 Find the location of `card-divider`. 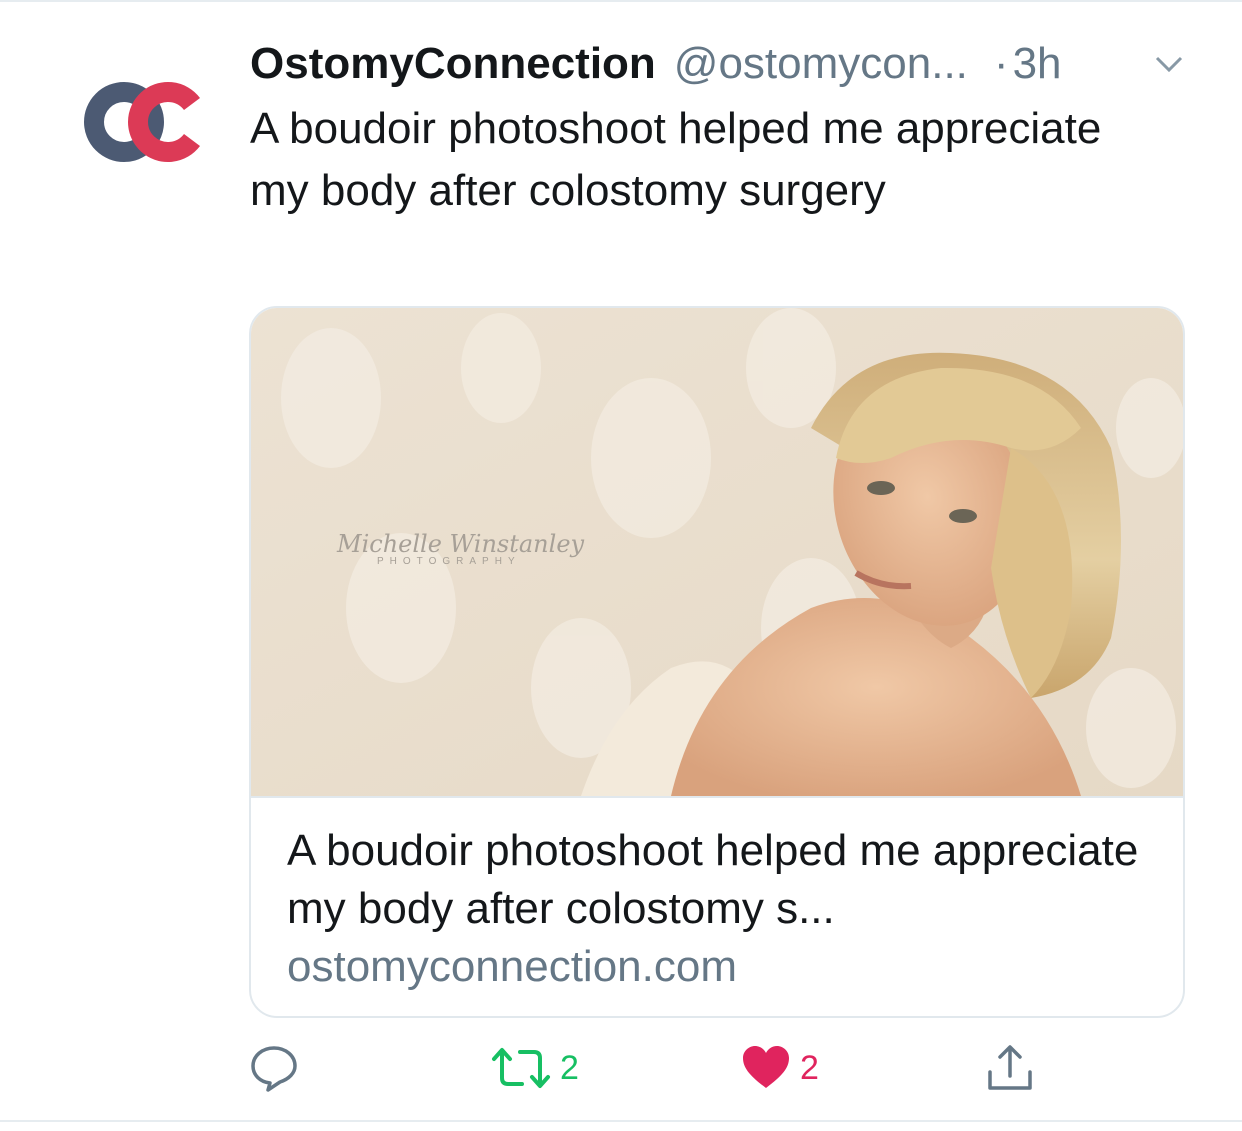

card-divider is located at coordinates (717, 797).